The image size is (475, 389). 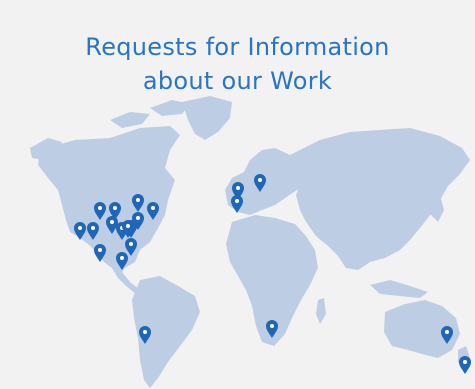 What do you see at coordinates (380, 199) in the screenshot?
I see `land-asia` at bounding box center [380, 199].